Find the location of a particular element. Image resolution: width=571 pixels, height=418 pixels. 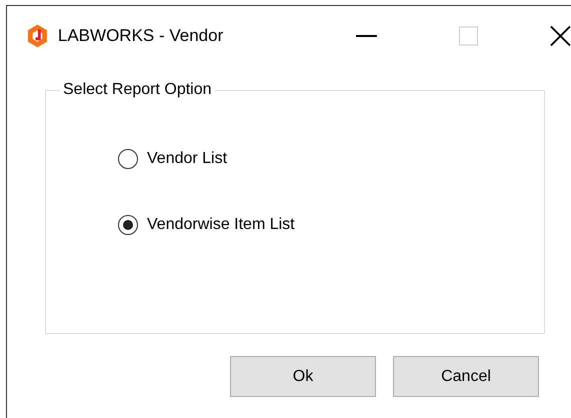

window-title: LABWORKS - Vendor is located at coordinates (141, 36).